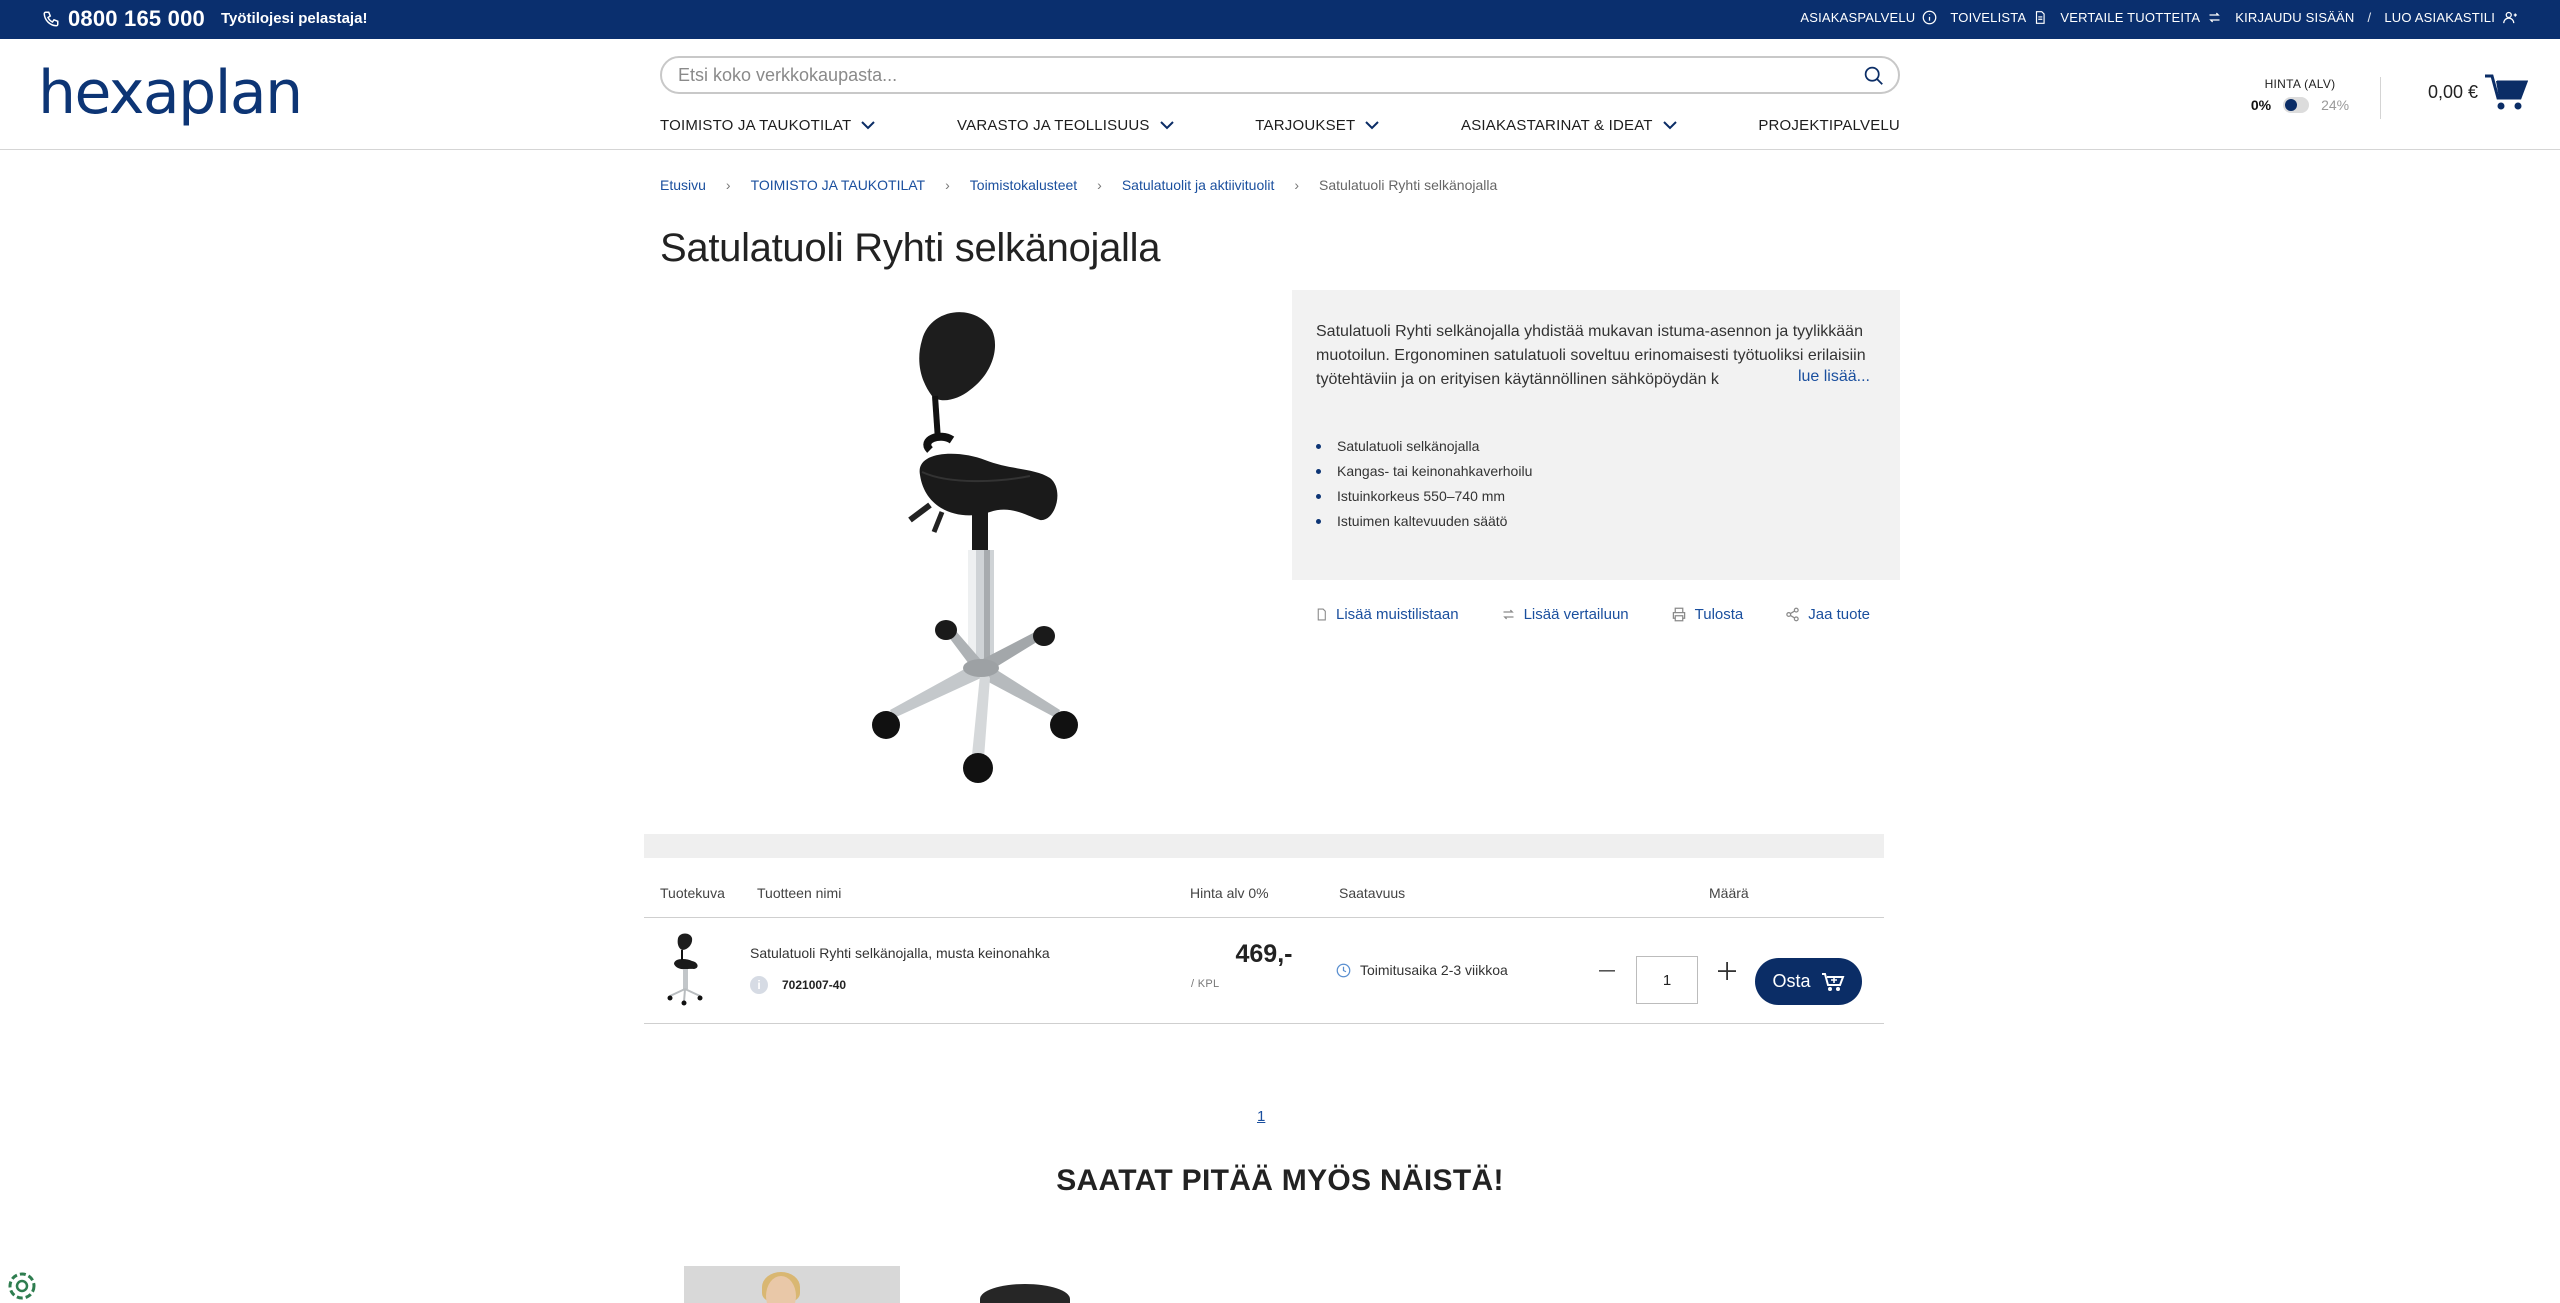 Image resolution: width=2560 pixels, height=1303 pixels. What do you see at coordinates (1597, 446) in the screenshot?
I see `list-item: Satulatuoli selkänojalla` at bounding box center [1597, 446].